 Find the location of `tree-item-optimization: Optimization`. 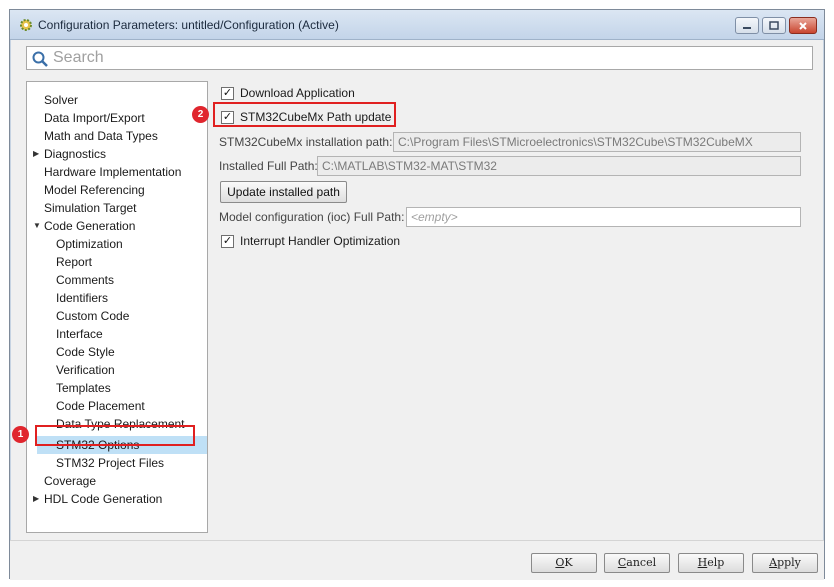

tree-item-optimization: Optimization is located at coordinates (89, 244).